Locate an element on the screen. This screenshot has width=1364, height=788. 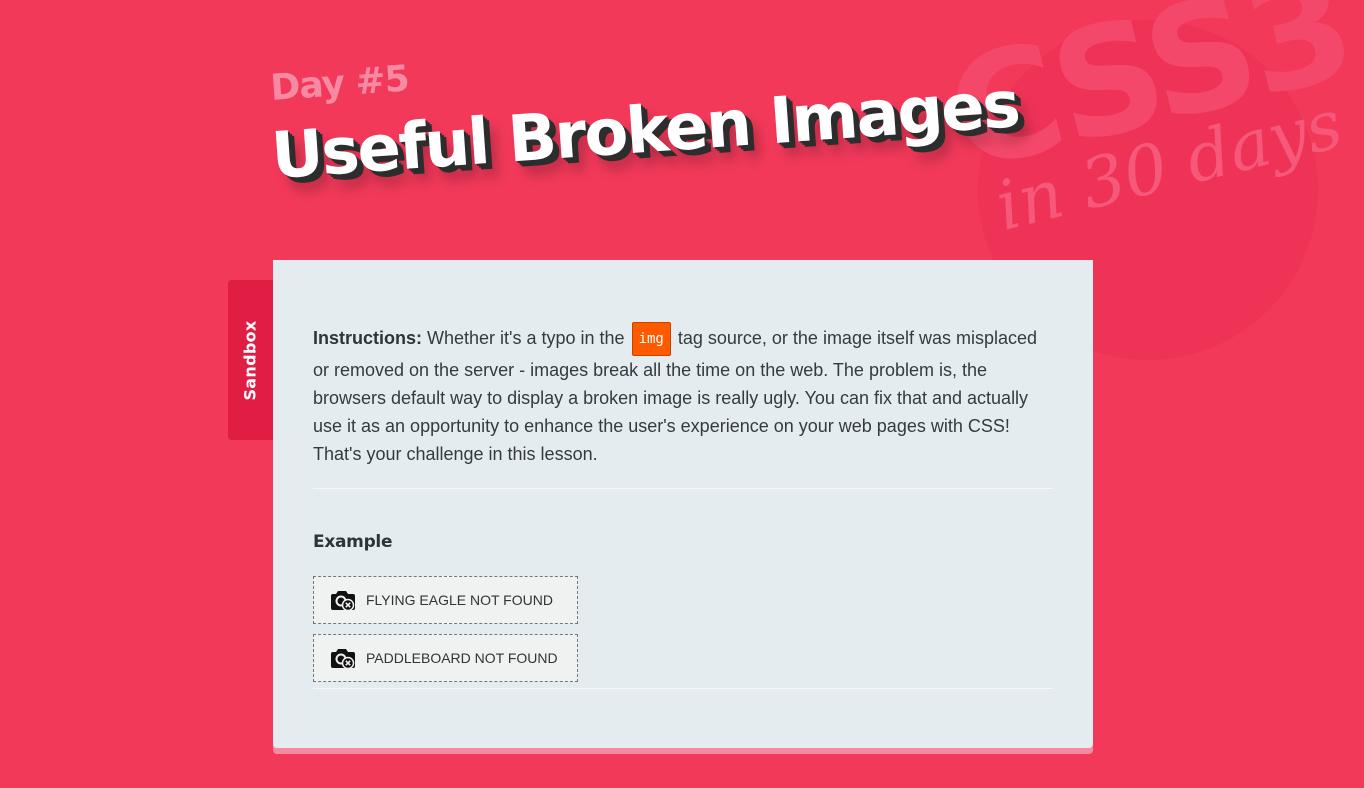
broken-image-paddleboard: Paddleboard not found is located at coordinates (445, 658).